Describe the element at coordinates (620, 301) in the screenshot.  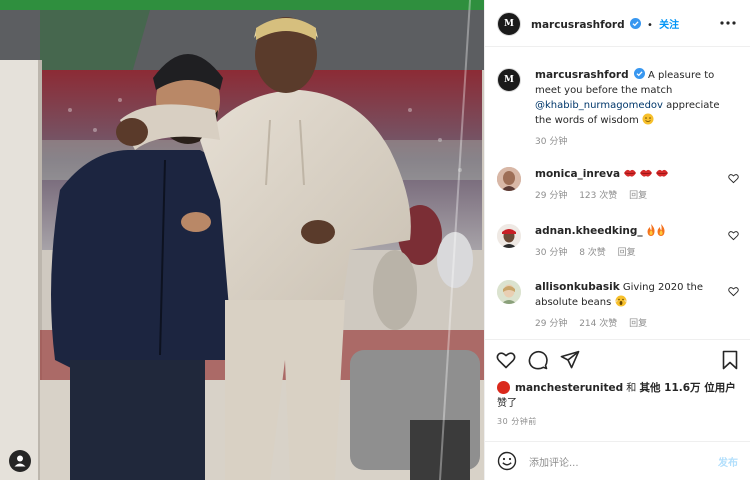
I see `screaming-face-emoji-icon` at that location.